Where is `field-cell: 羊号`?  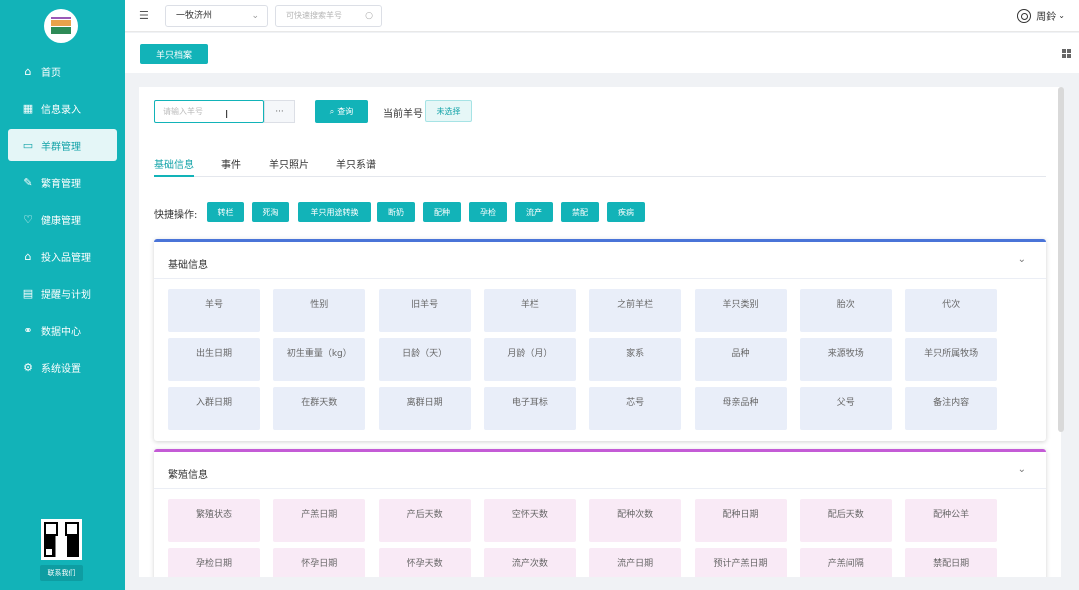 field-cell: 羊号 is located at coordinates (214, 310).